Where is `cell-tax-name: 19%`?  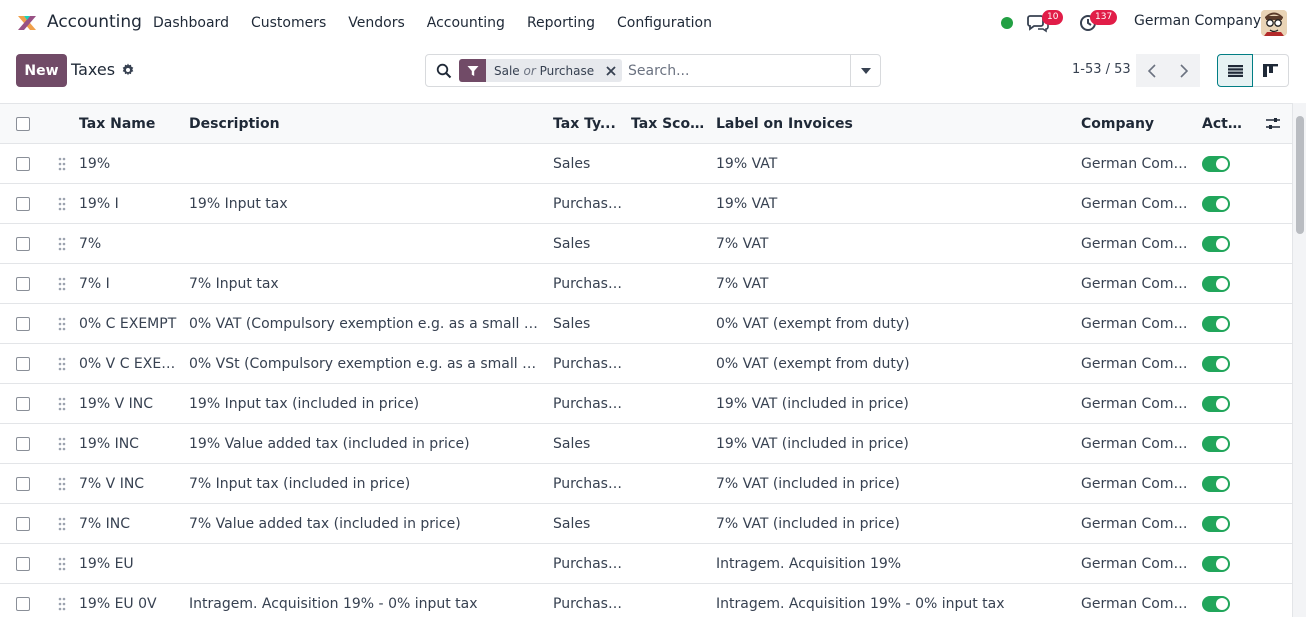 cell-tax-name: 19% is located at coordinates (95, 164).